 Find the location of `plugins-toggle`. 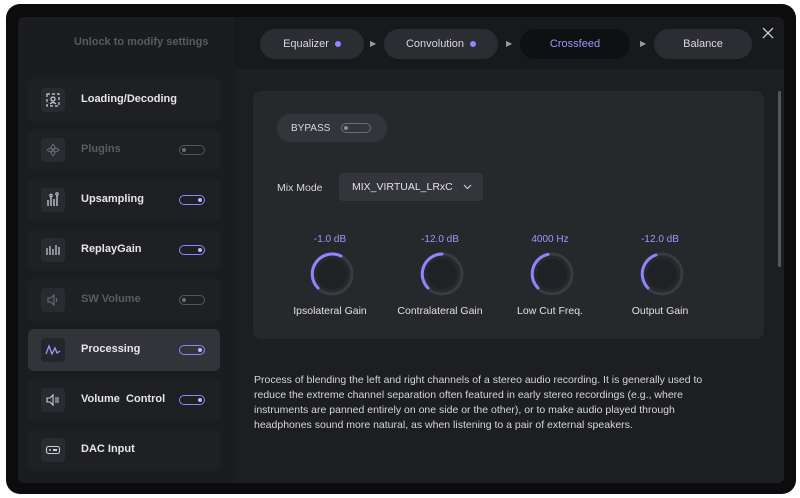

plugins-toggle is located at coordinates (192, 150).